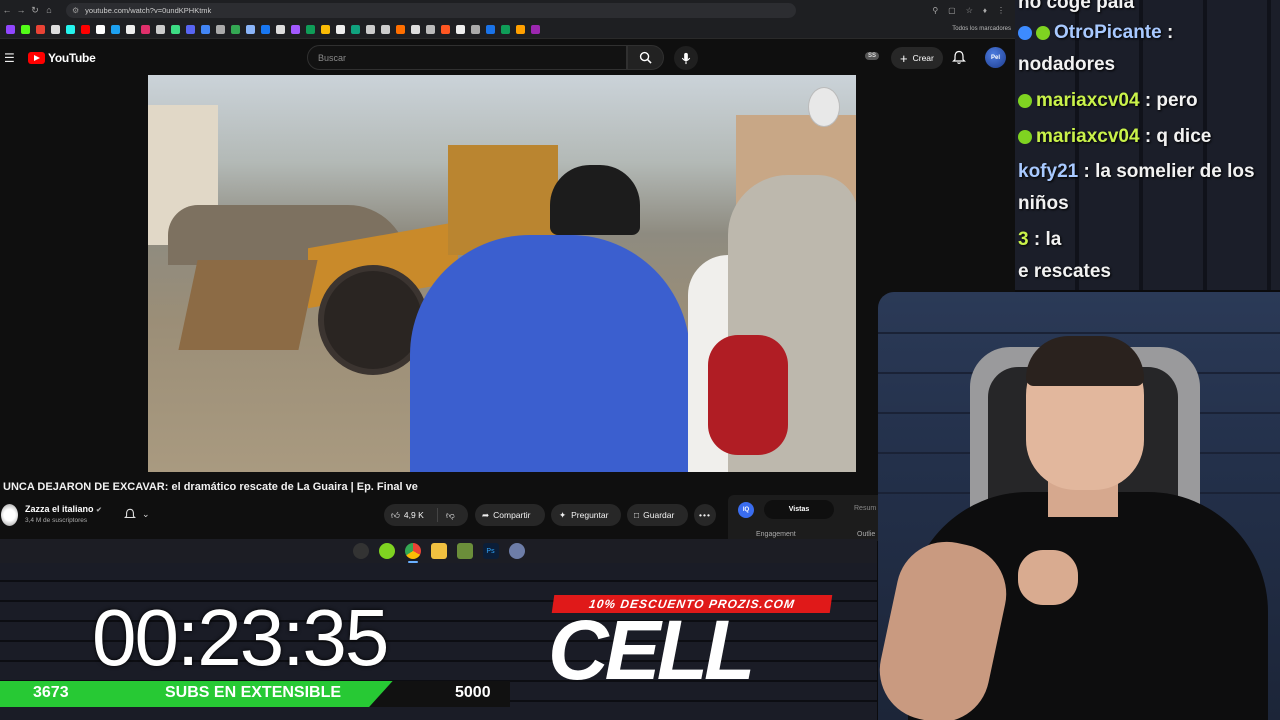 This screenshot has width=1280, height=720. What do you see at coordinates (917, 58) in the screenshot?
I see `create-button: + Crear` at bounding box center [917, 58].